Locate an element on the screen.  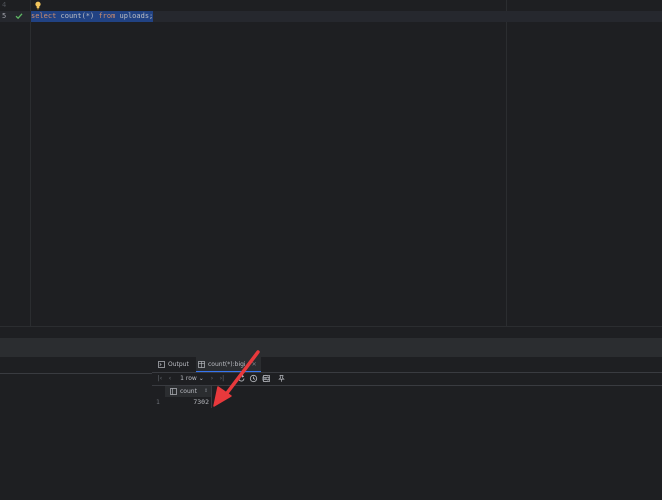
tab-output: Output is located at coordinates (173, 364).